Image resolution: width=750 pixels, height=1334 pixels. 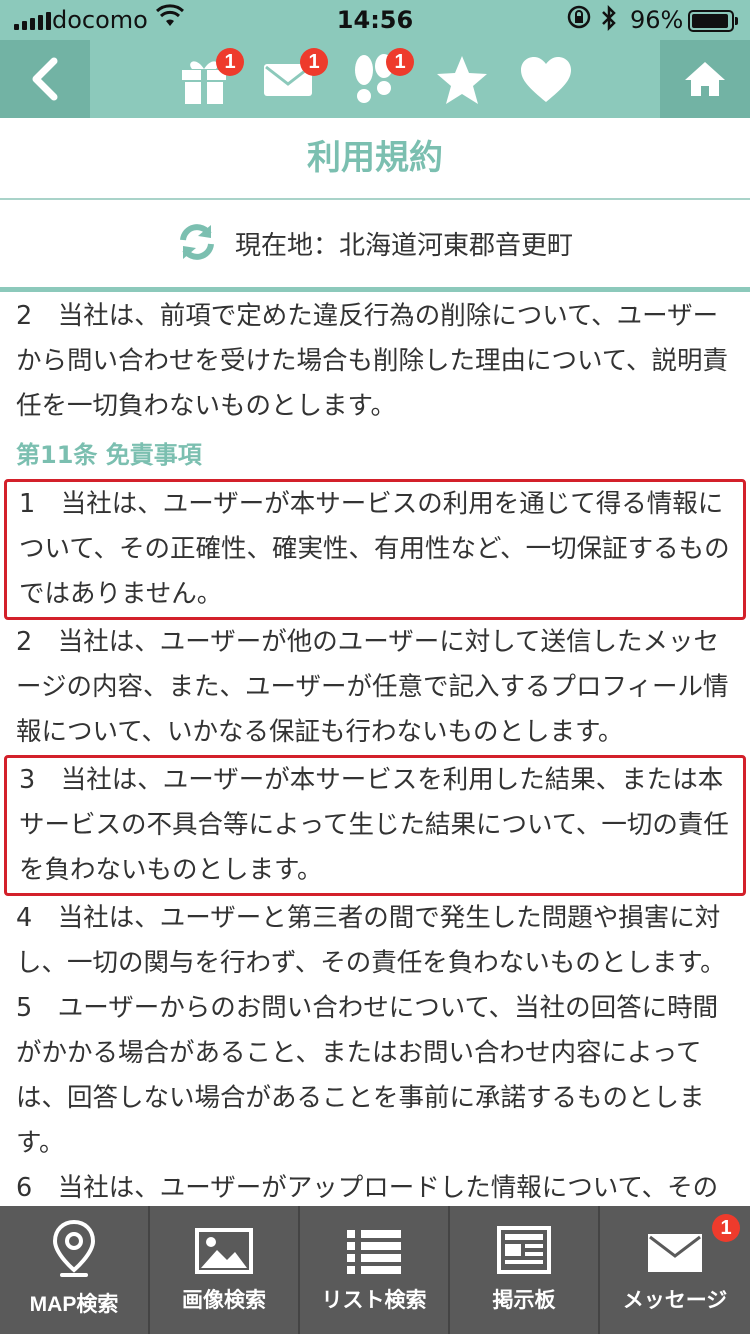 I want to click on page-title: 利用規約, so click(x=375, y=159).